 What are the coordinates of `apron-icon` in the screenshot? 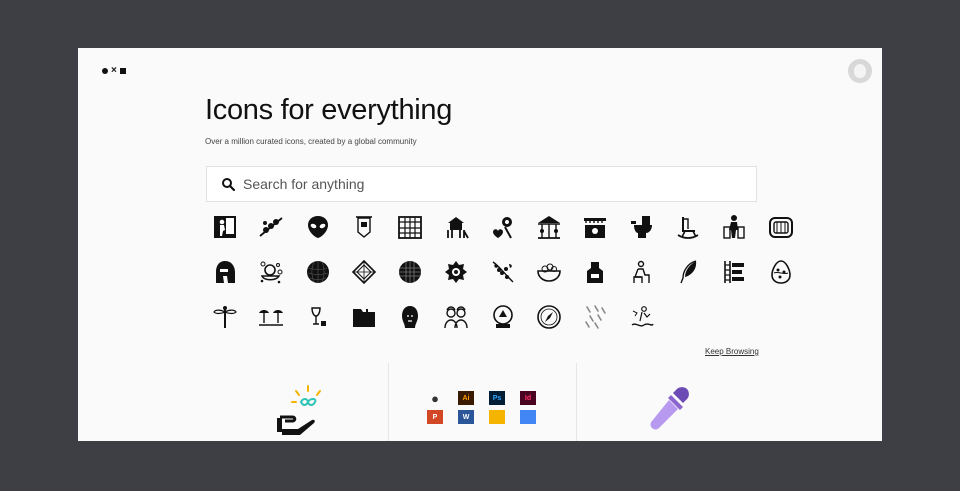 It's located at (595, 272).